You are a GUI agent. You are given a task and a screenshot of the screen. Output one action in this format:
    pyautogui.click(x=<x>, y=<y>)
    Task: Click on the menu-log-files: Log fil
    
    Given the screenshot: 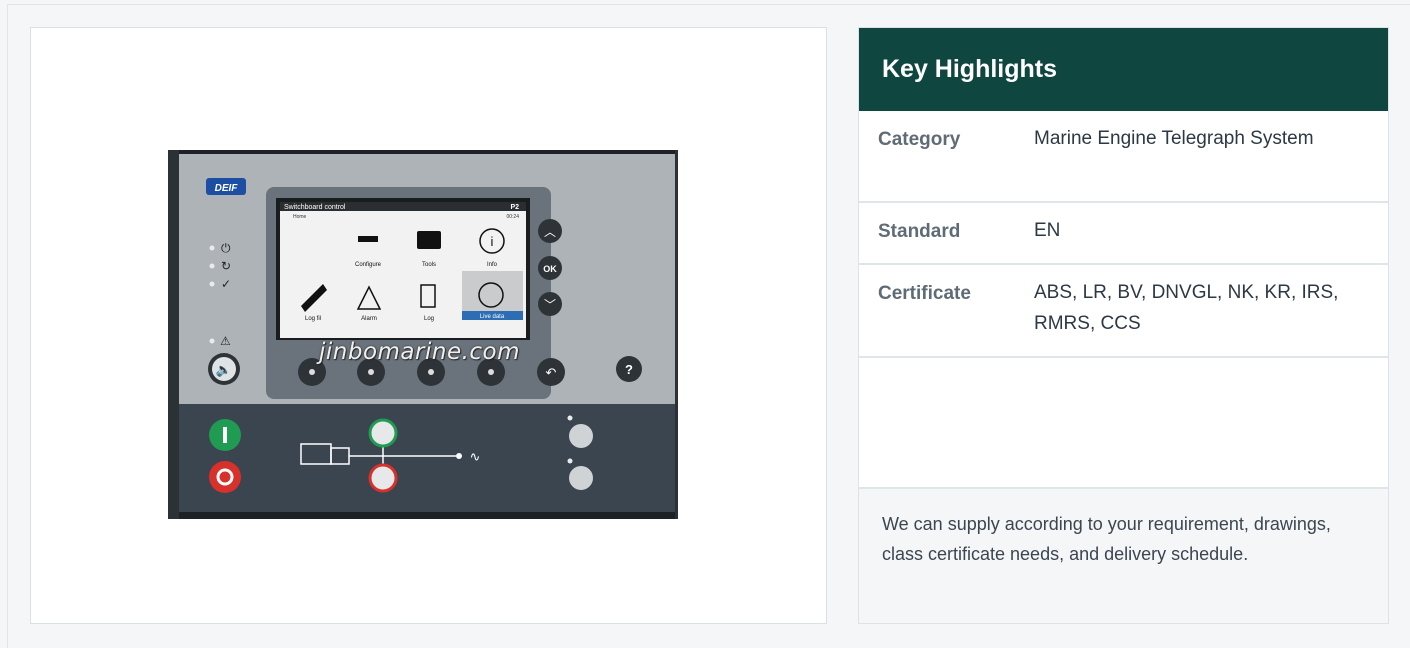 What is the action you would take?
    pyautogui.click(x=313, y=319)
    